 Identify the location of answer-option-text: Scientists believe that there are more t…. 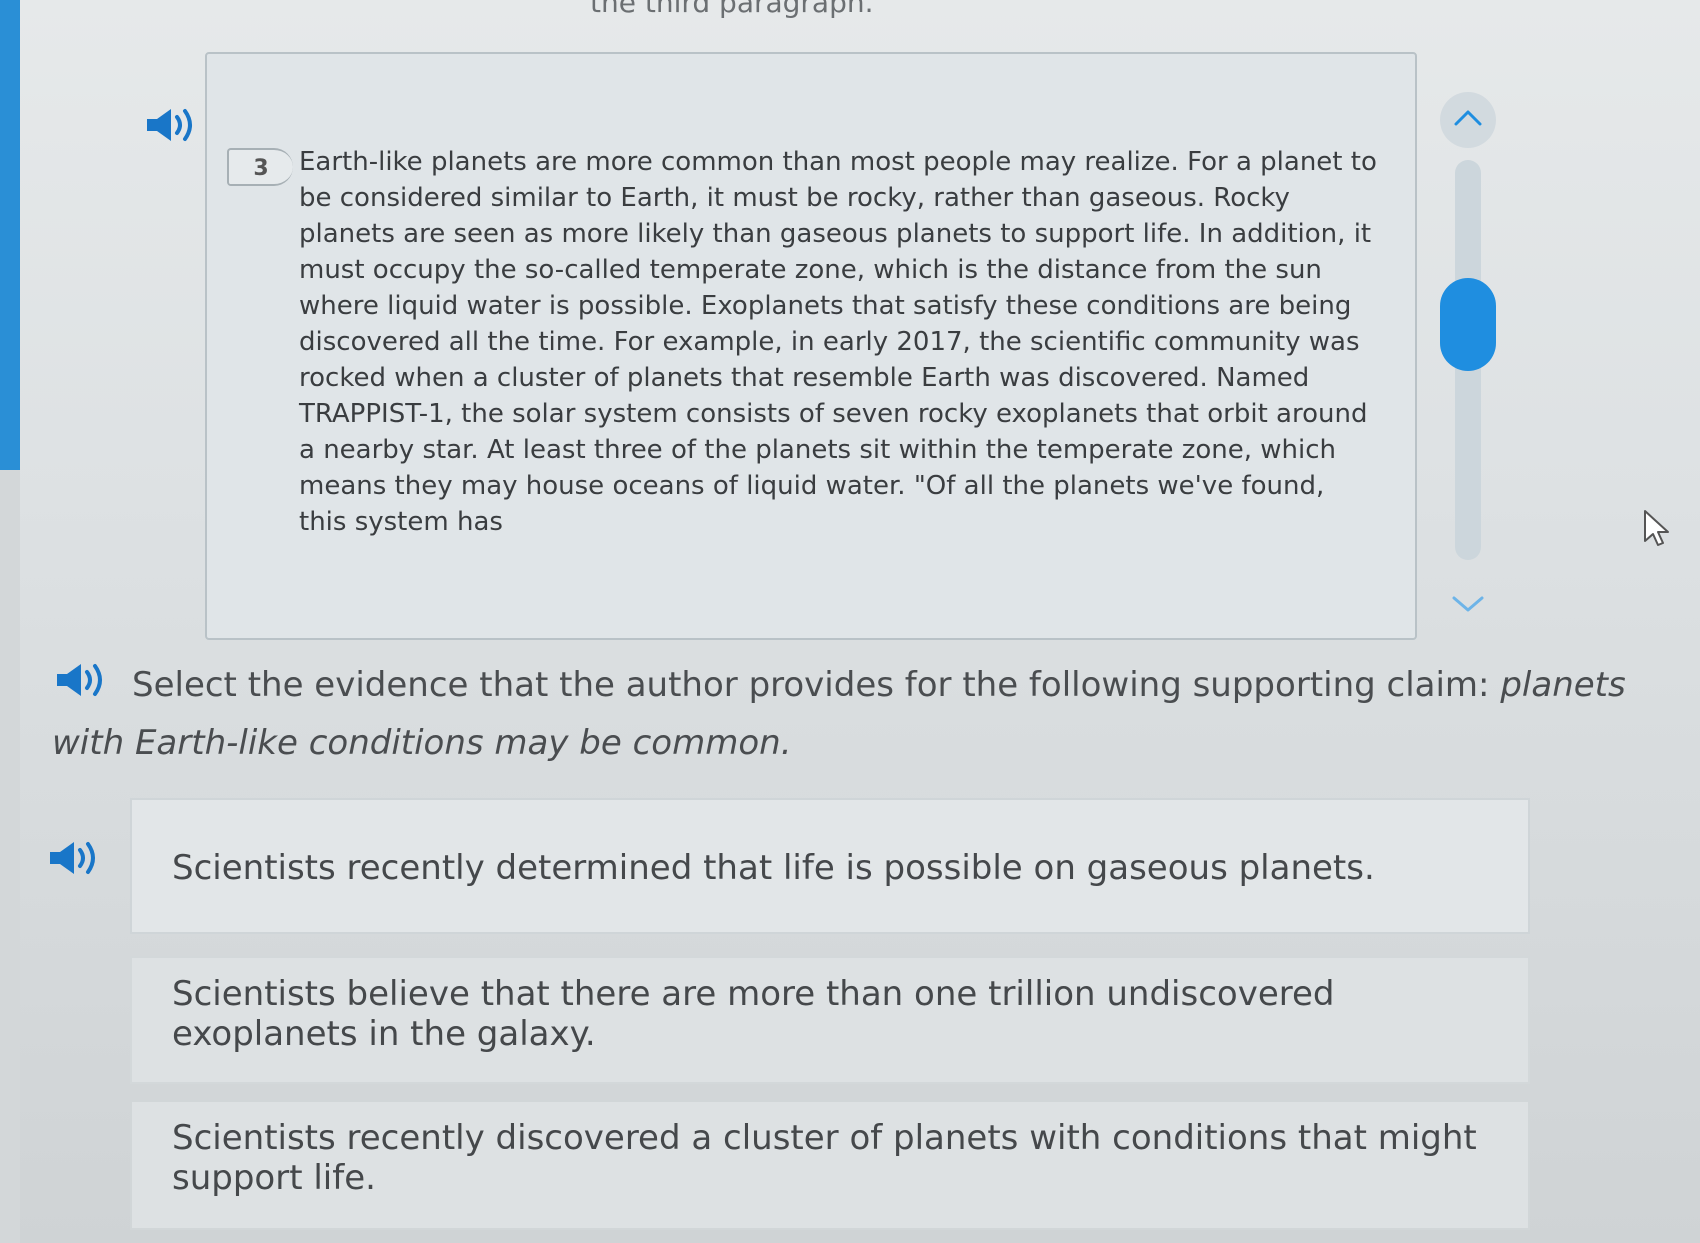
(753, 1014).